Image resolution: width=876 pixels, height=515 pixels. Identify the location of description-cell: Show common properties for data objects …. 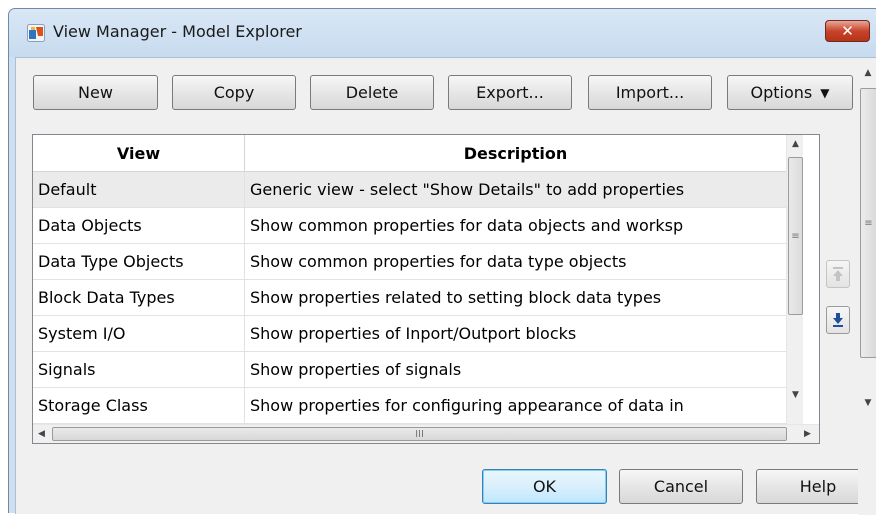
(467, 225).